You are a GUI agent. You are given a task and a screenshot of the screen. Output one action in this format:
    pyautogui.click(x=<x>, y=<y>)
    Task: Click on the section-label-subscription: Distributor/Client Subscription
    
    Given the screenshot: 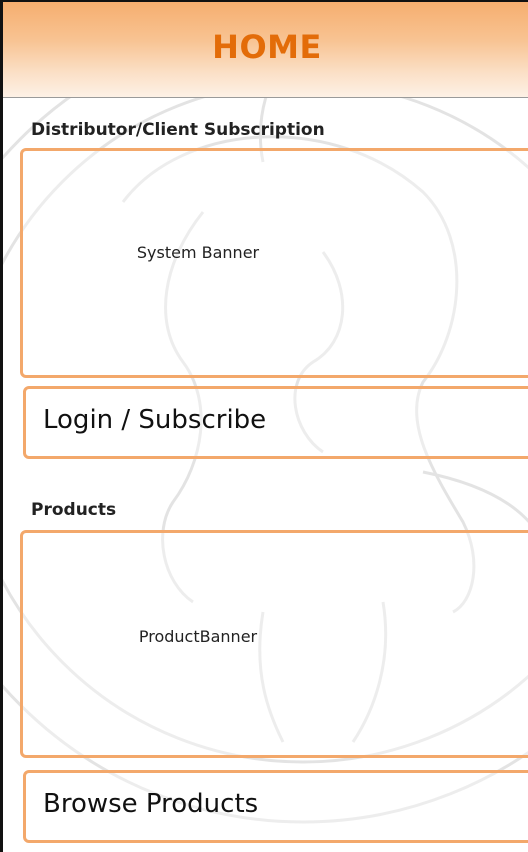 What is the action you would take?
    pyautogui.click(x=178, y=130)
    